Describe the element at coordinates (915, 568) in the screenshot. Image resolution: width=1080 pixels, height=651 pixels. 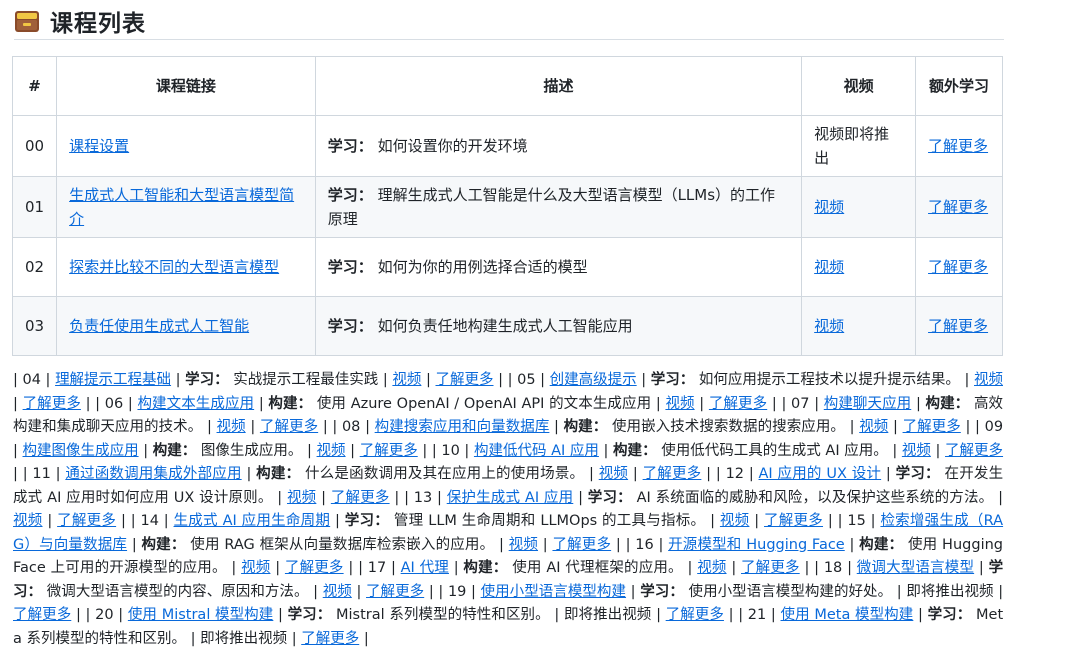
I see `course-link: 微调大型语言模型` at that location.